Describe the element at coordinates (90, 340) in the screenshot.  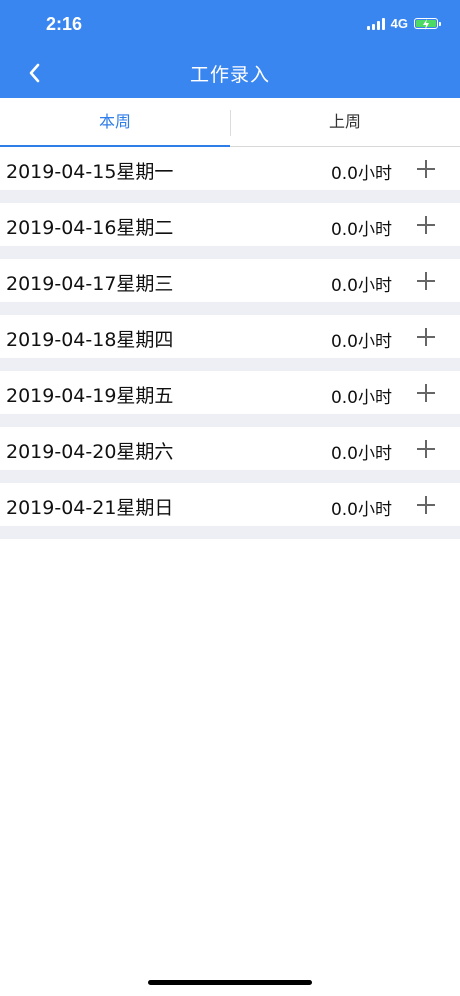
I see `entry-date: 2019-04-18星期四` at that location.